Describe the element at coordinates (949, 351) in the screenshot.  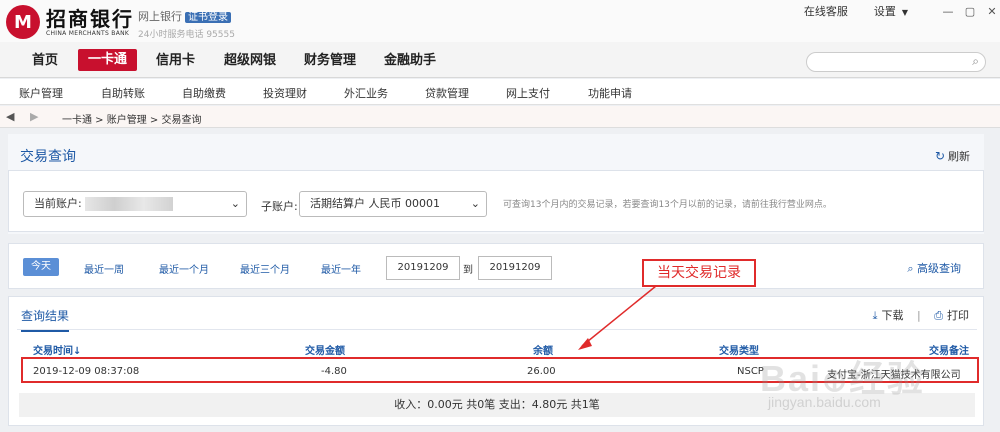
I see `col-header-remark: 交易备注` at that location.